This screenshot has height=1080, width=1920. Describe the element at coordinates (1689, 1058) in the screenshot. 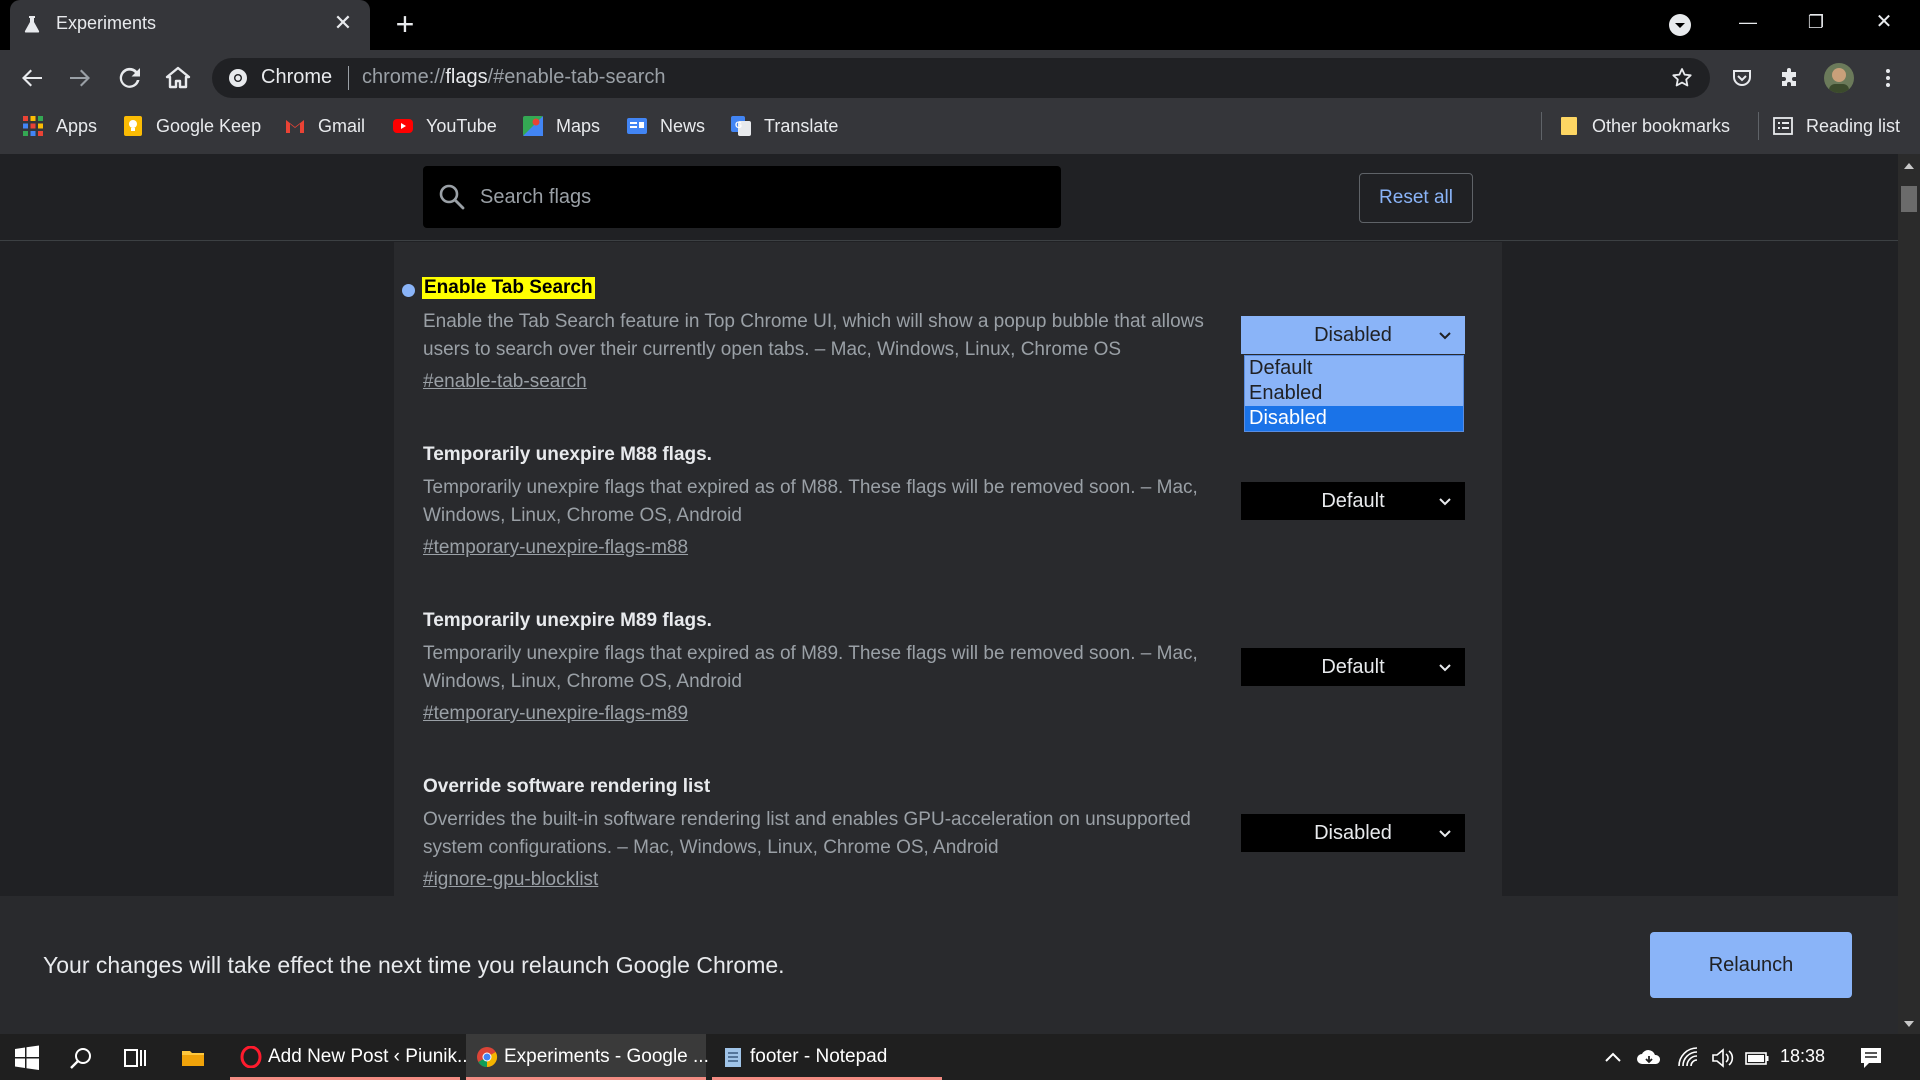

I see `wifi-icon` at that location.